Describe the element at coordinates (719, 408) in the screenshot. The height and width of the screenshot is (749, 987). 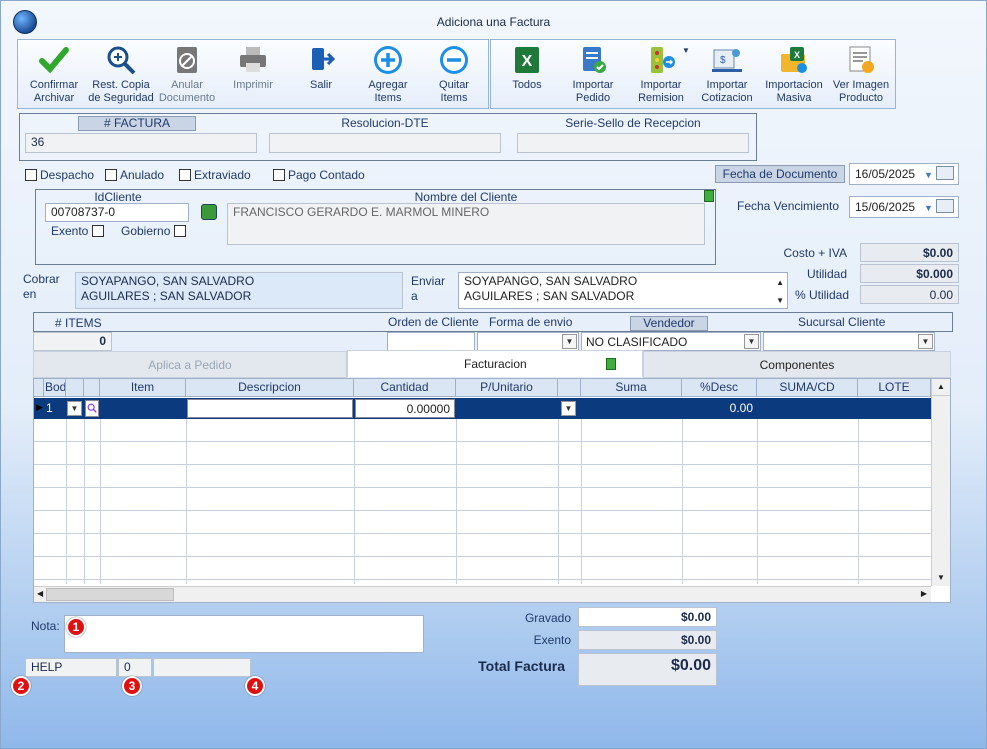
I see `row-desc-cell: 0.00` at that location.